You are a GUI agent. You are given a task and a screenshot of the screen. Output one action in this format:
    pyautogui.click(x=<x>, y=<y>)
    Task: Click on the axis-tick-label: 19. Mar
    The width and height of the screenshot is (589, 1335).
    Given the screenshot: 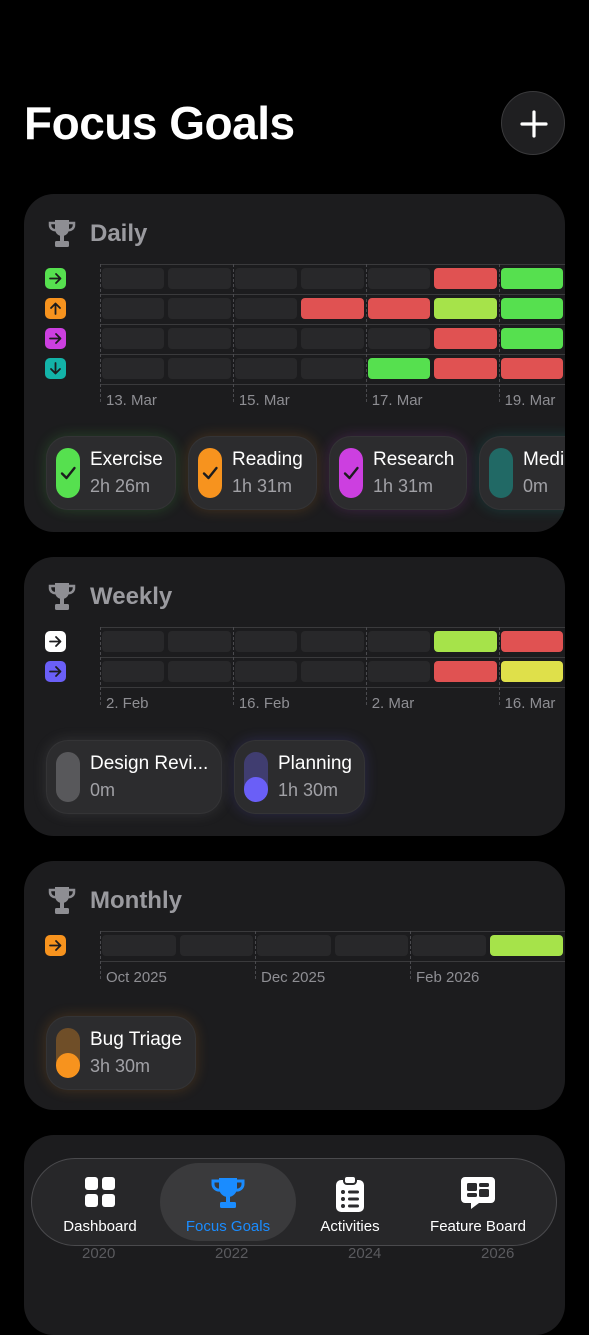 What is the action you would take?
    pyautogui.click(x=530, y=400)
    